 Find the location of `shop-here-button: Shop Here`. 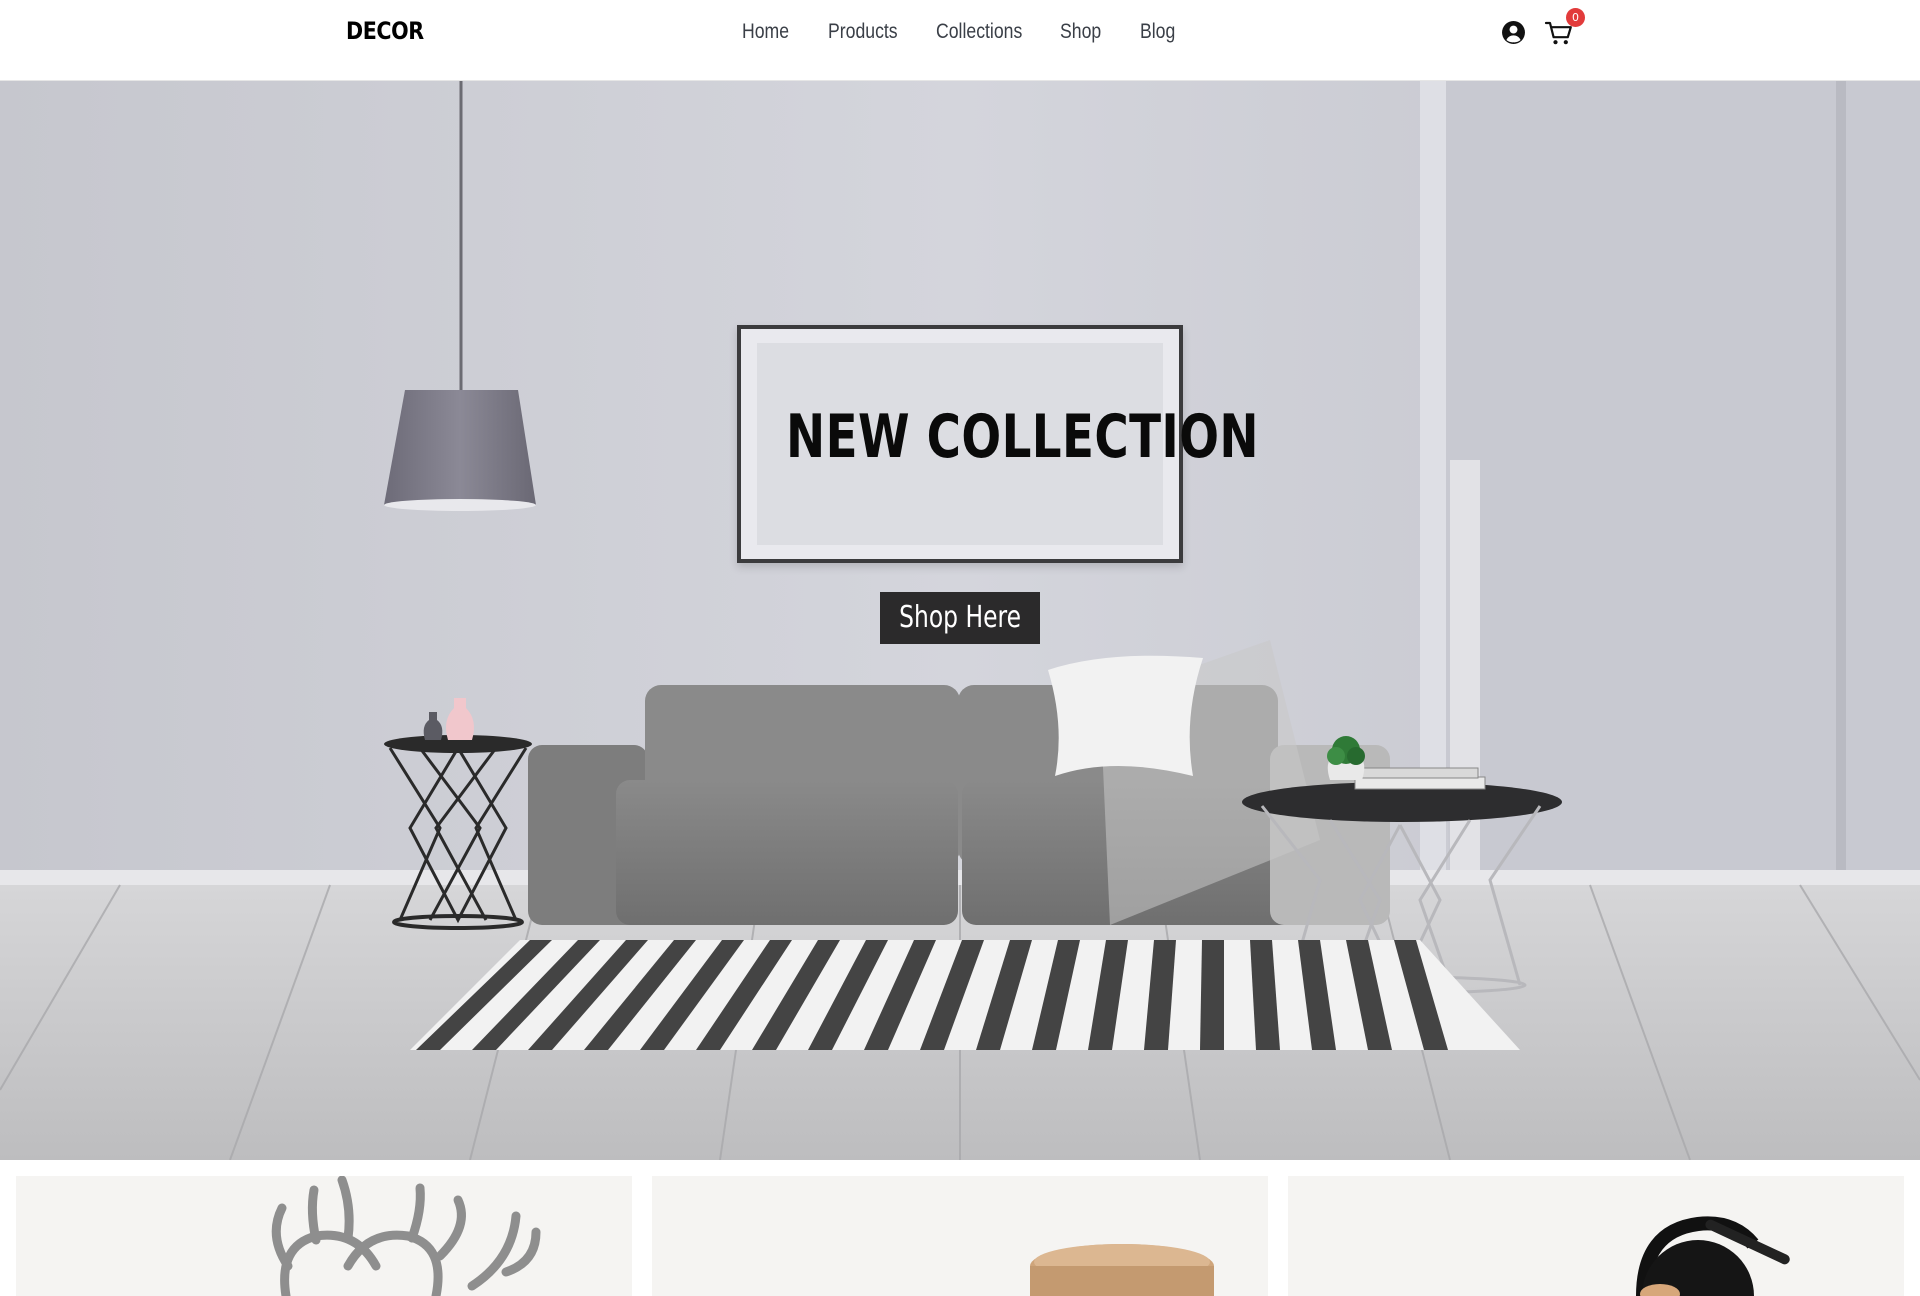

shop-here-button: Shop Here is located at coordinates (960, 618).